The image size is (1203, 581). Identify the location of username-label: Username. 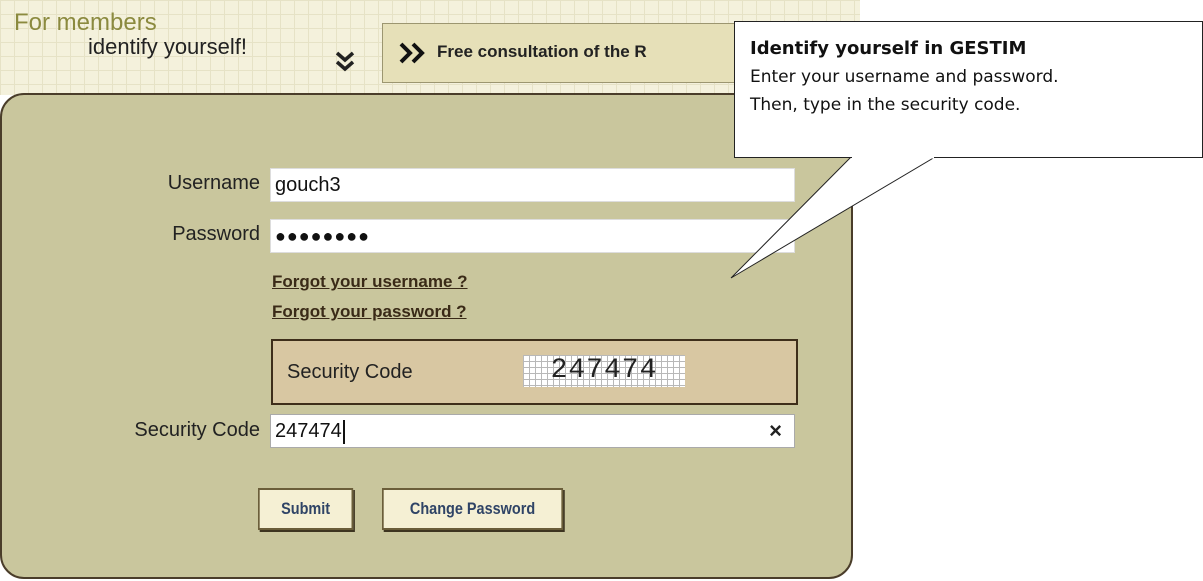
(213, 183).